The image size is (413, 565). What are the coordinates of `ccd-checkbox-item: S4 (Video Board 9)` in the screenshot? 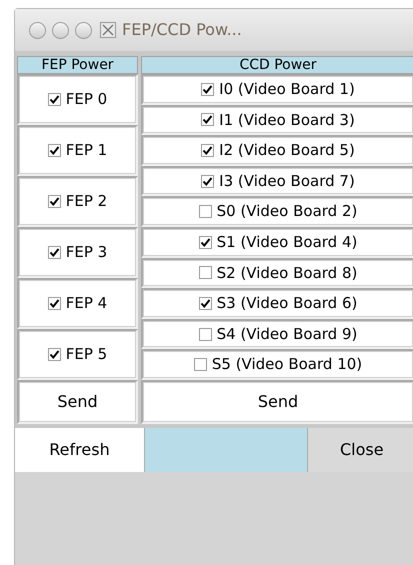 It's located at (278, 334).